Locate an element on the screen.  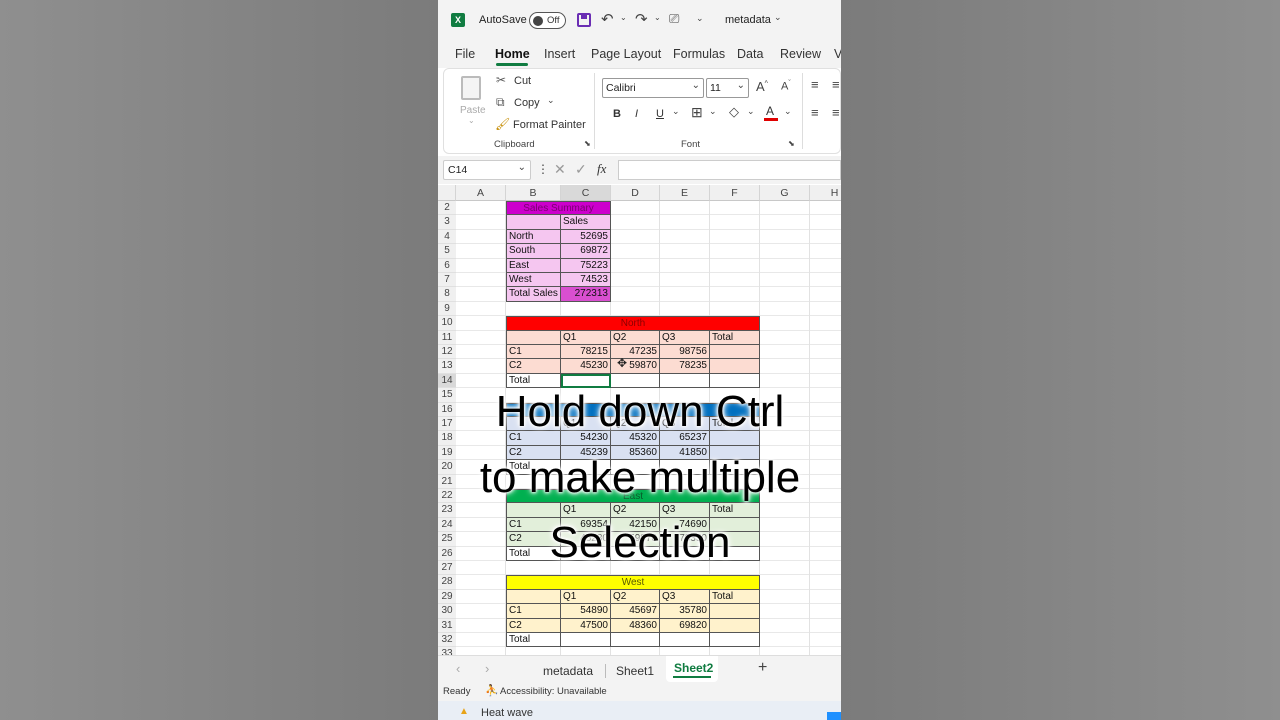
insert-function-icon: fx is located at coordinates (601, 169).